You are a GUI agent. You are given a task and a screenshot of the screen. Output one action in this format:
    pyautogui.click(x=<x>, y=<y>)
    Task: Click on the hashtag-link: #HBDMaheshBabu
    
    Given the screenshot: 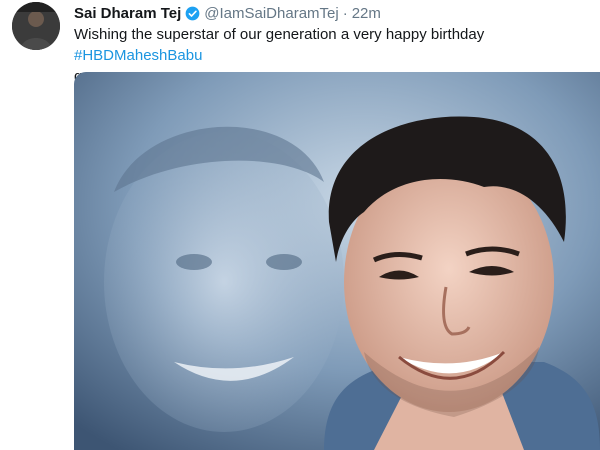 What is the action you would take?
    pyautogui.click(x=138, y=55)
    